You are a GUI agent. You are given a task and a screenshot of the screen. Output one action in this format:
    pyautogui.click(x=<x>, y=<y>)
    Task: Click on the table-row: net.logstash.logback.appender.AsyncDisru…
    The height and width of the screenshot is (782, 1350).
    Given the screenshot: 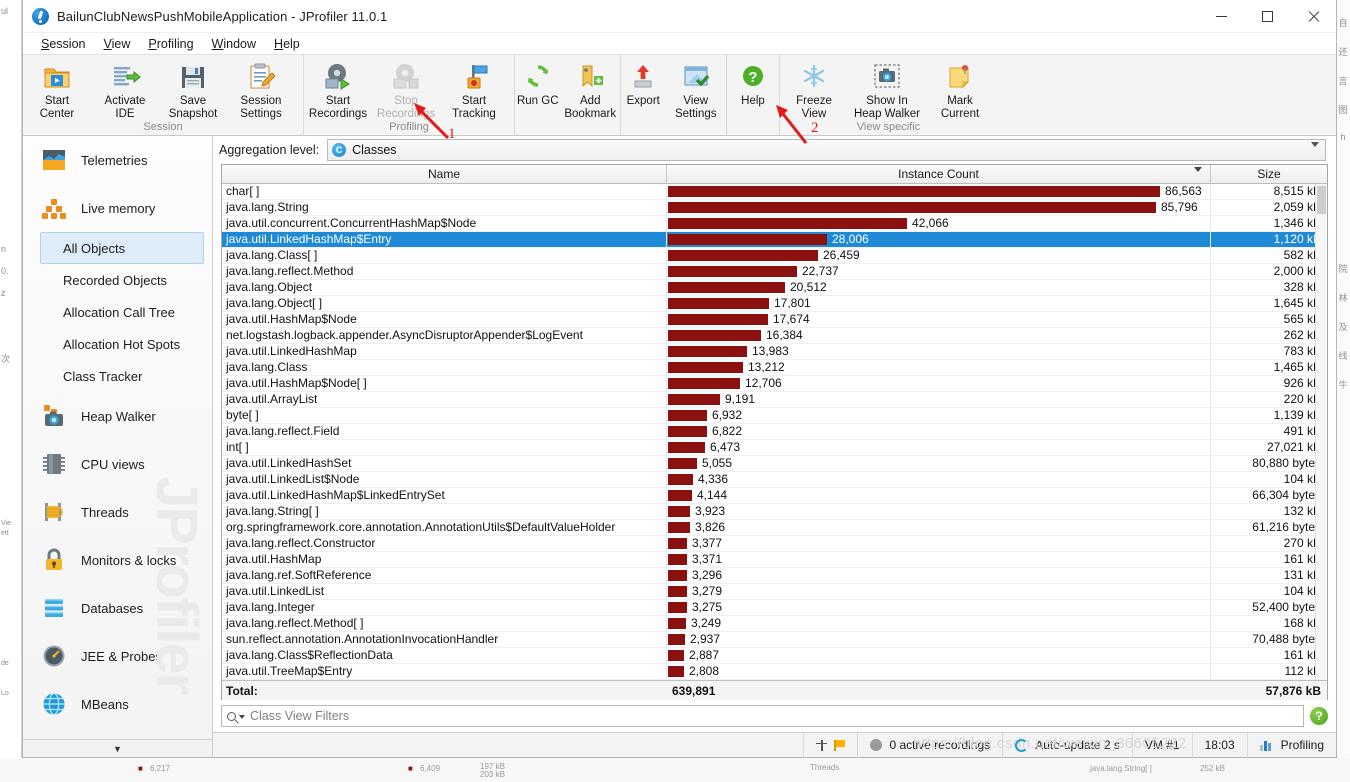 What is the action you would take?
    pyautogui.click(x=774, y=336)
    